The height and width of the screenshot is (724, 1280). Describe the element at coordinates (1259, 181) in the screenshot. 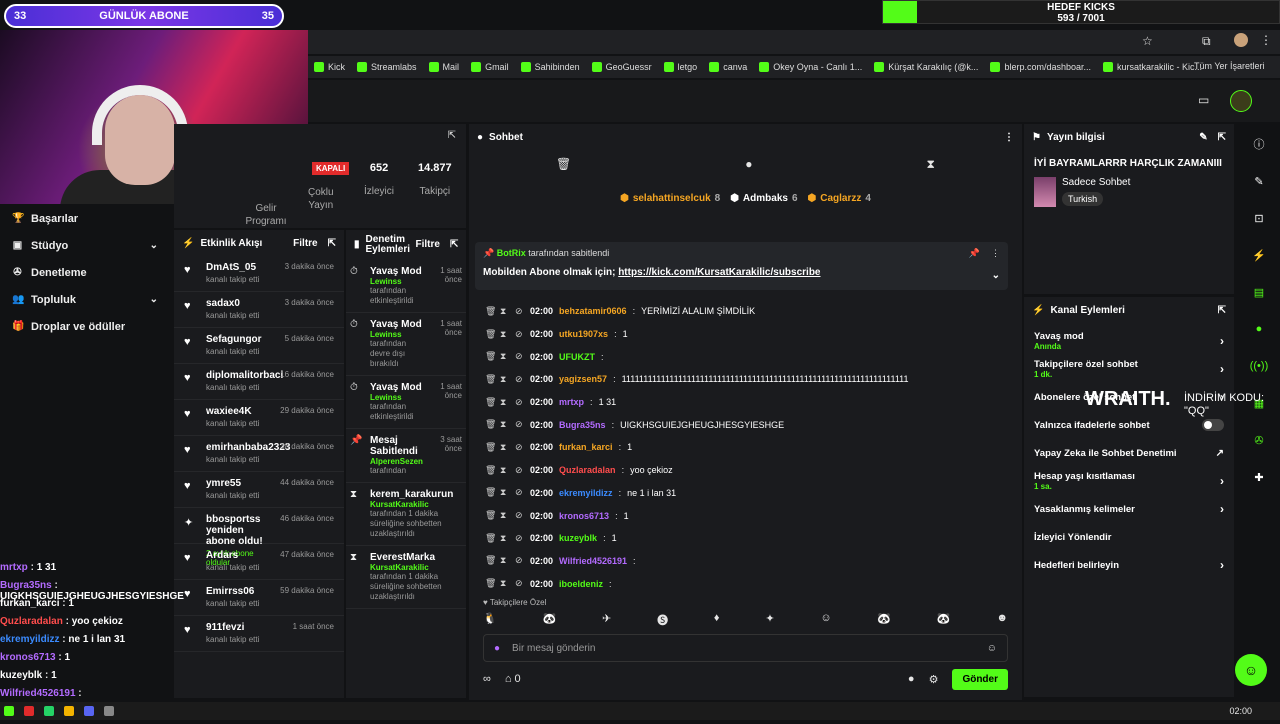

I see `pencil-icon: ✎` at that location.